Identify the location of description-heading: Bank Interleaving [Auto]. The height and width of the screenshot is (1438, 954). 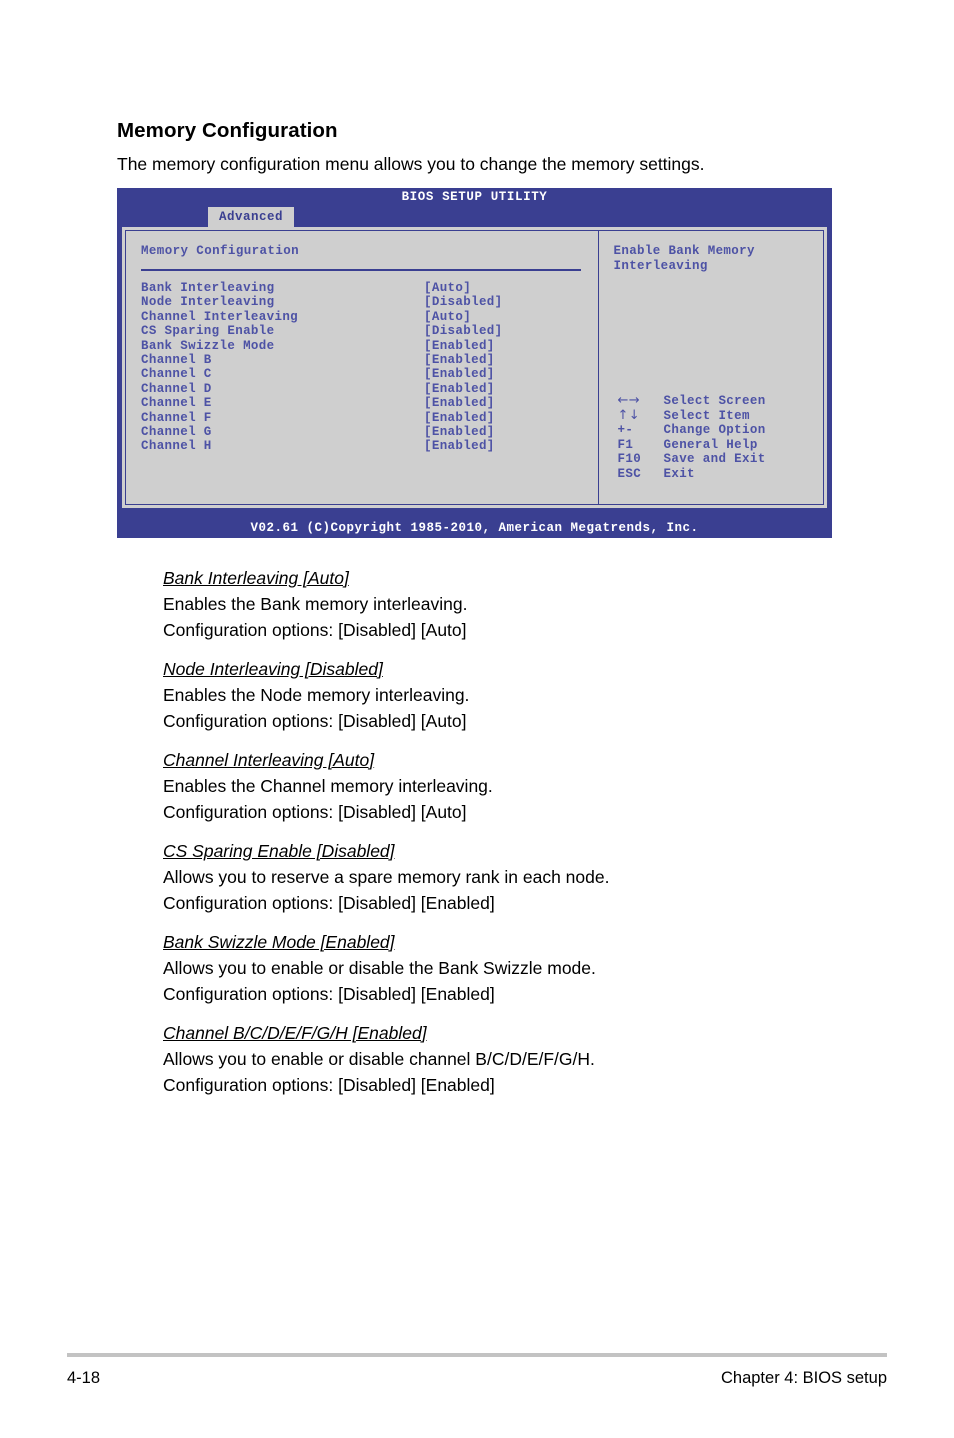
(256, 578).